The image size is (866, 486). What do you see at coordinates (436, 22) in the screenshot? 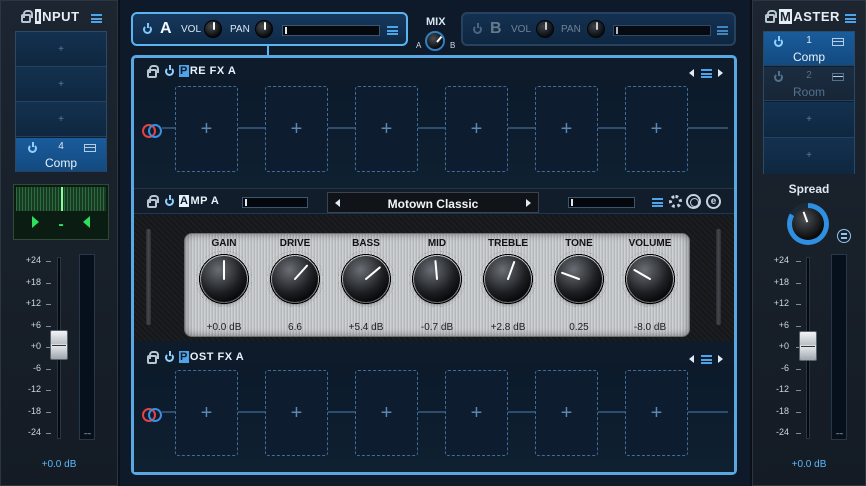
I see `mix-label: MIX` at bounding box center [436, 22].